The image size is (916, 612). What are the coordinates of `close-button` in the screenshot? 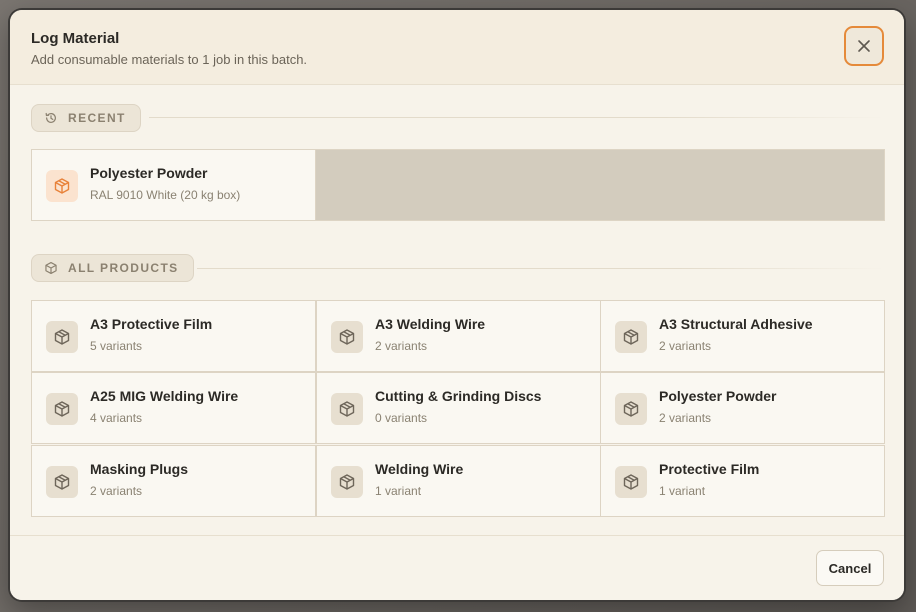 It's located at (864, 46).